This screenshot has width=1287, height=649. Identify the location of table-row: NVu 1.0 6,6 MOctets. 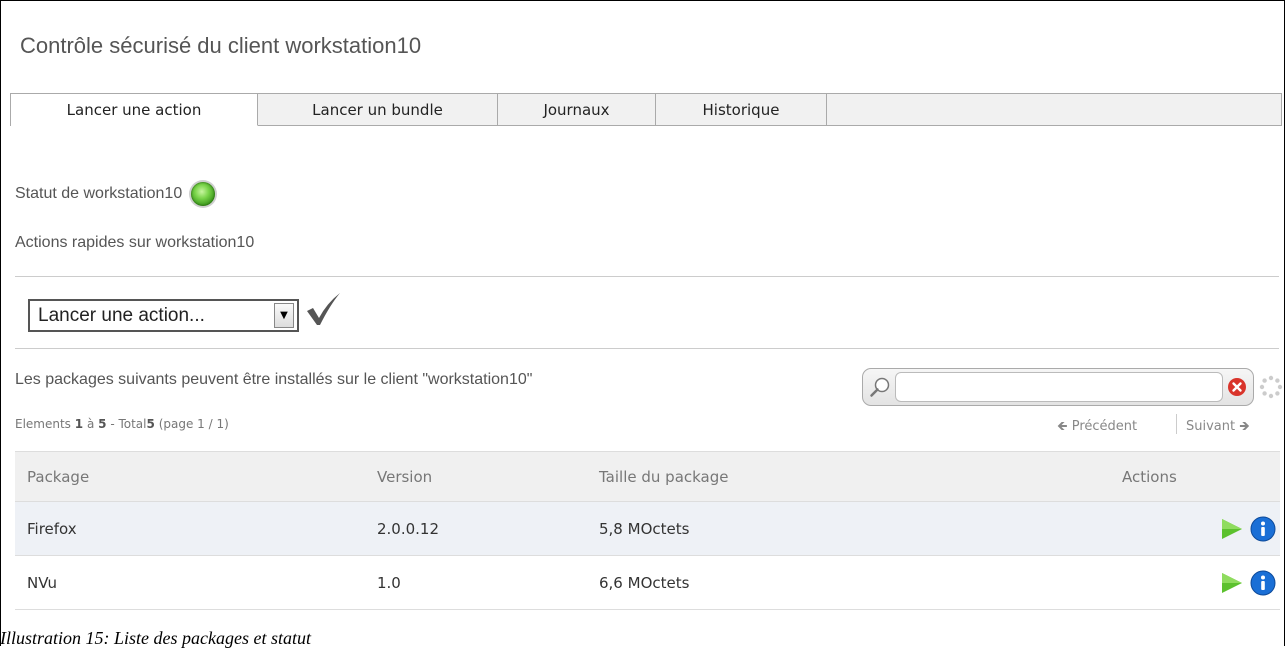
(647, 582).